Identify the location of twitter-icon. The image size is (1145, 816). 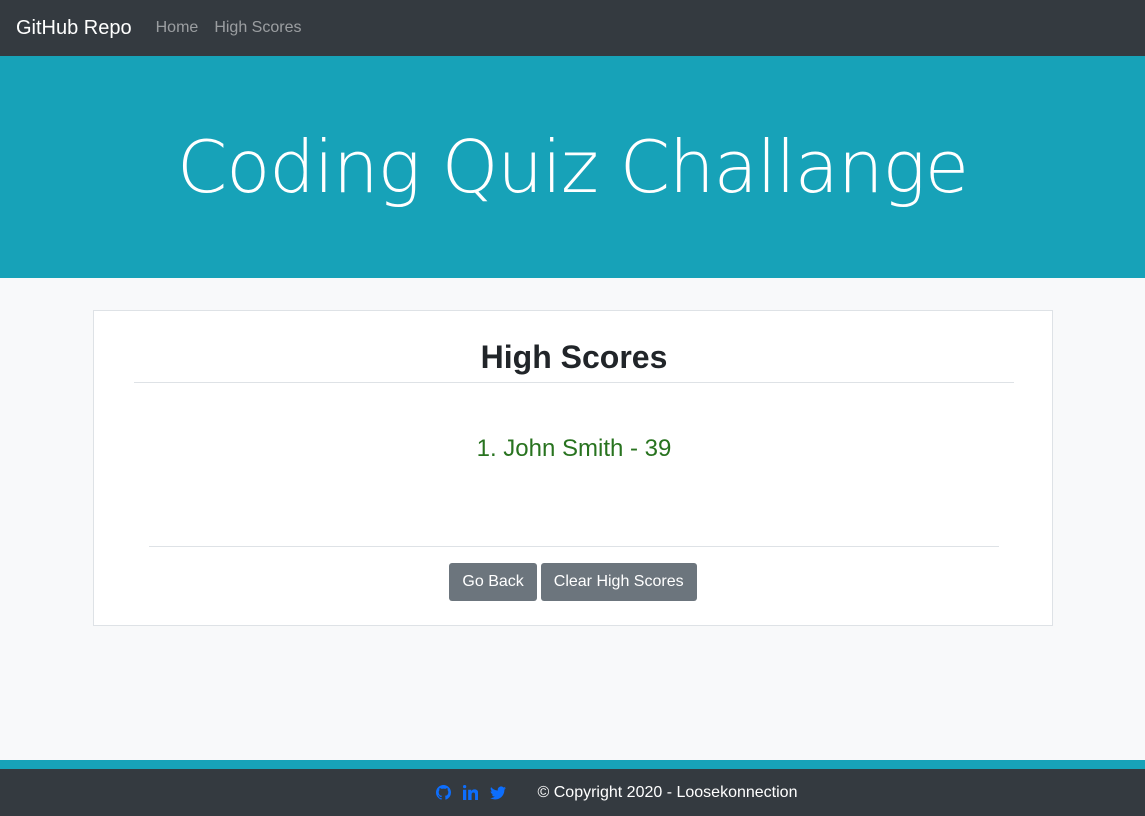
(497, 792).